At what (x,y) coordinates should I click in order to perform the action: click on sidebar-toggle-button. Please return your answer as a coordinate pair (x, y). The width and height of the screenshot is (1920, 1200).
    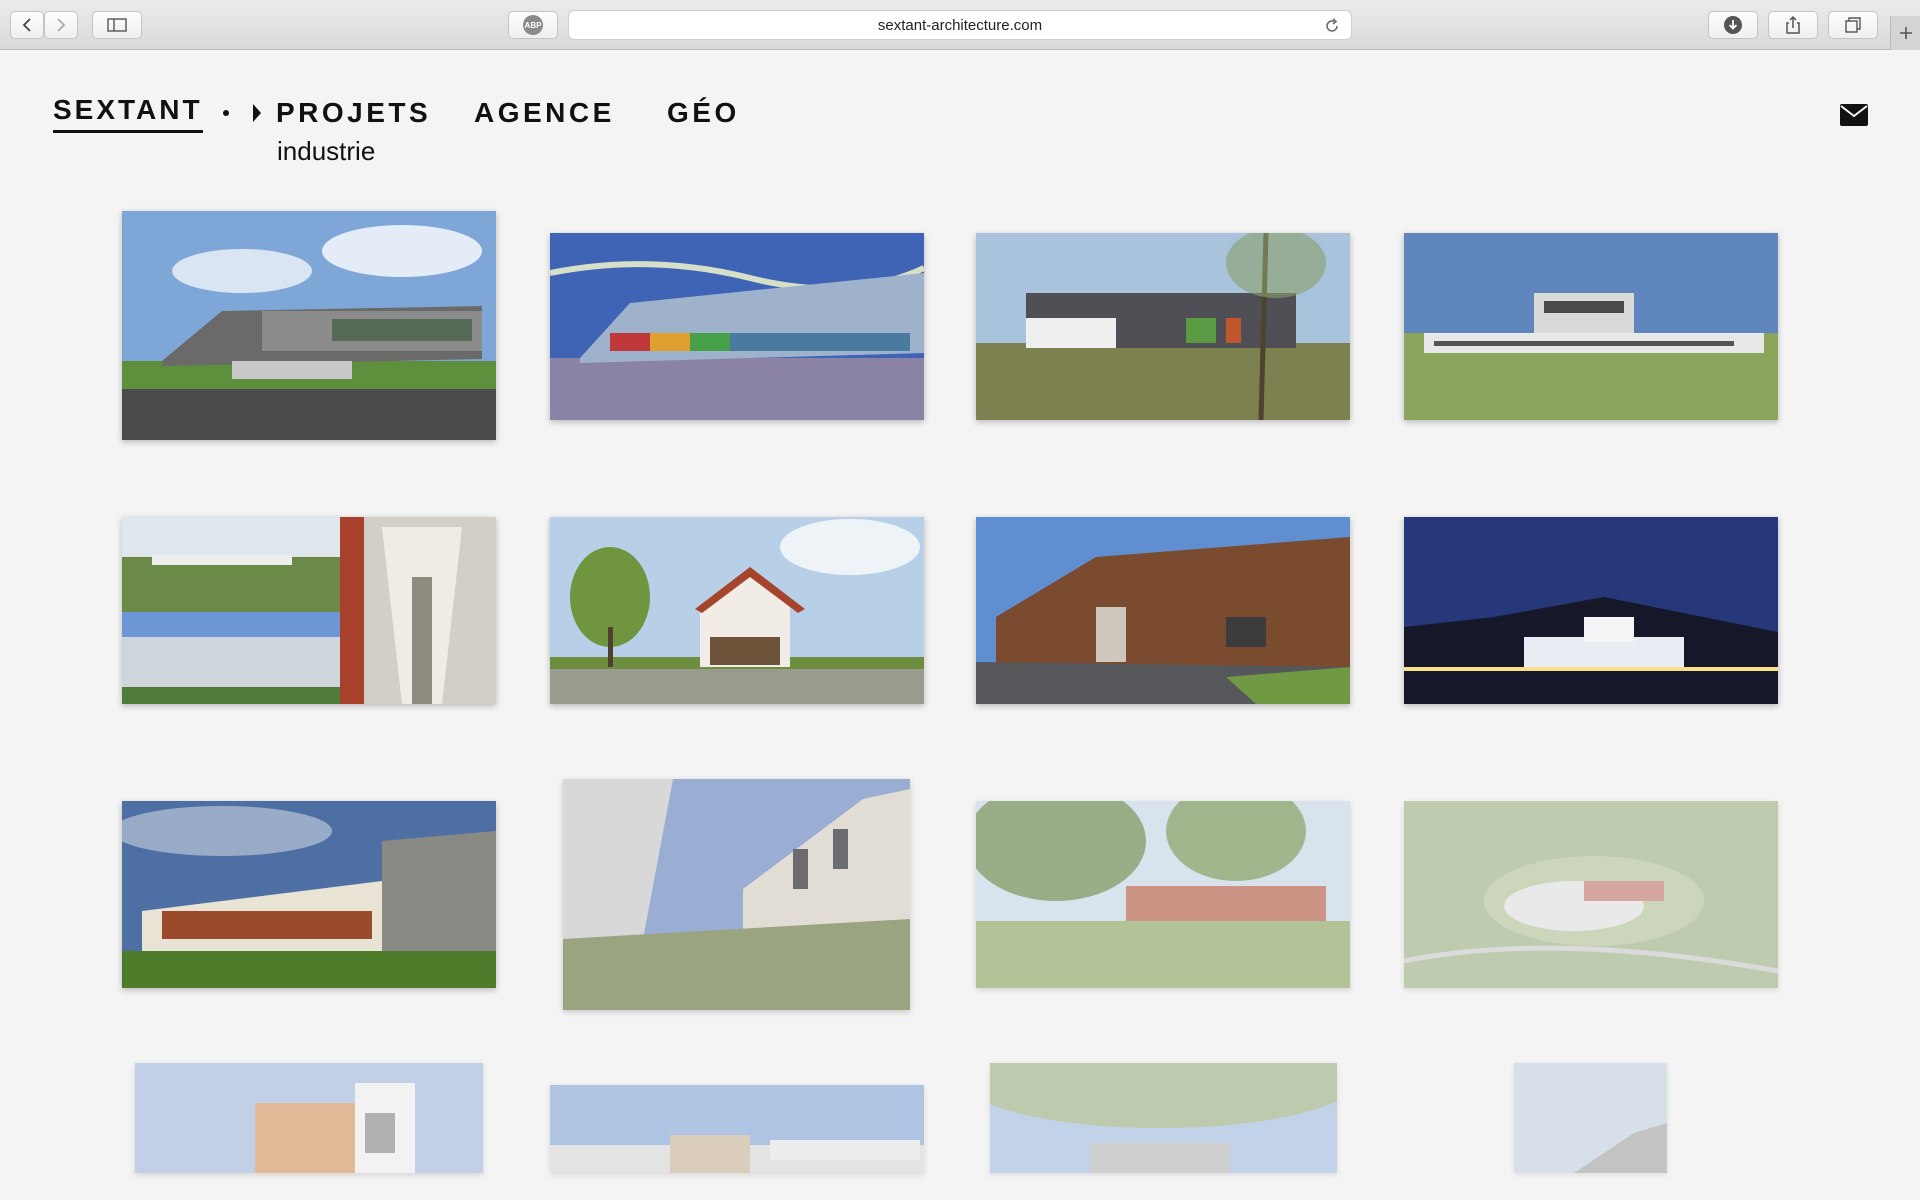
    Looking at the image, I should click on (117, 25).